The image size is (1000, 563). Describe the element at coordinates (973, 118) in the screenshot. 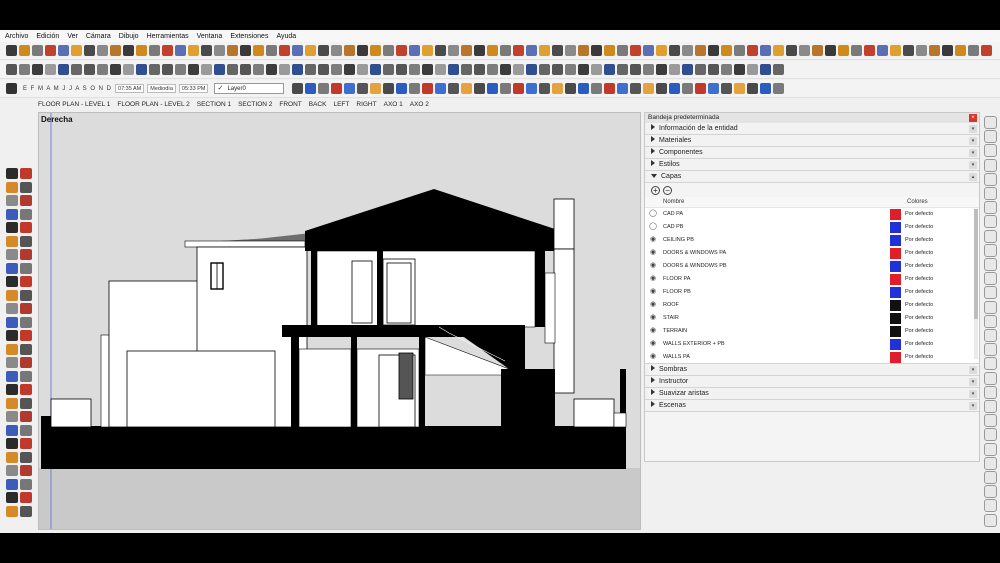

I see `close-icon: ×` at that location.